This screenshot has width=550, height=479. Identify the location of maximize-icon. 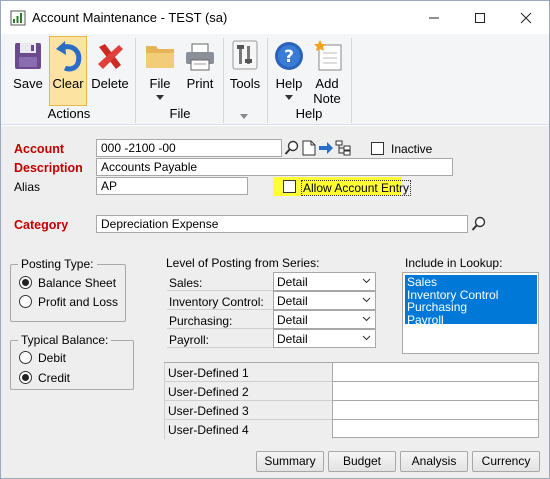
(480, 17).